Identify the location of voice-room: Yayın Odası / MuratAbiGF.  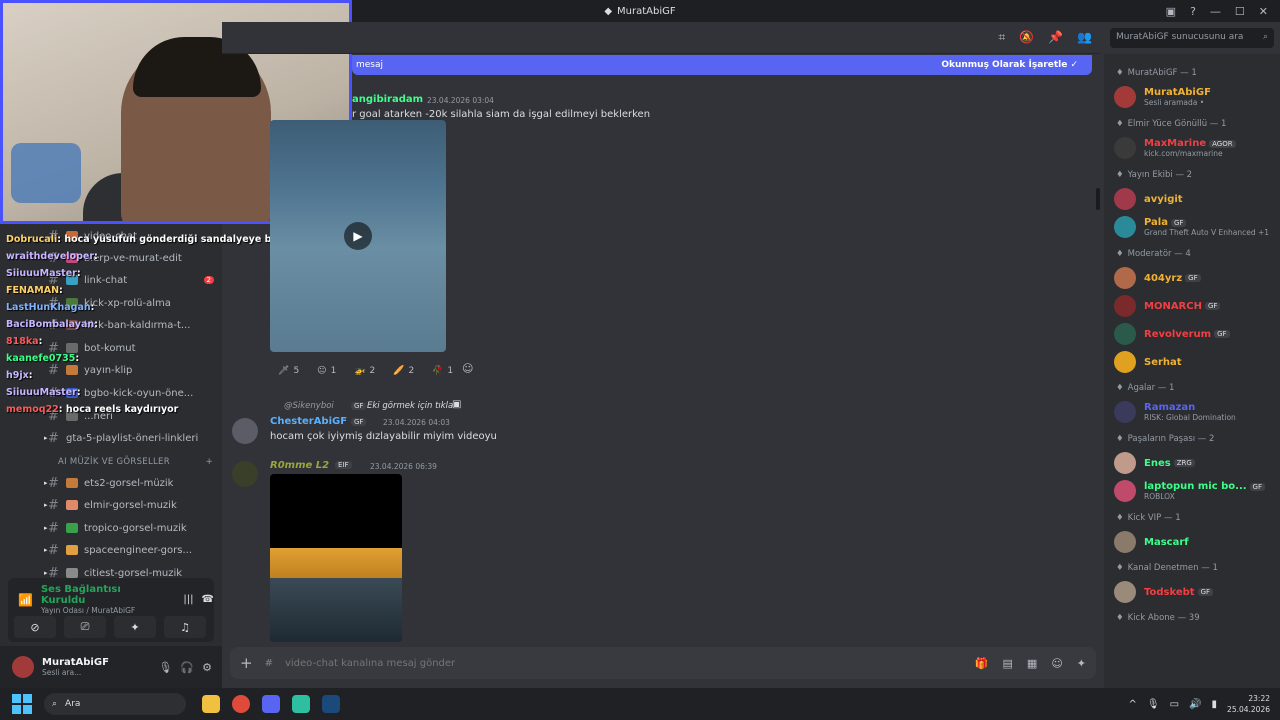
(99, 610).